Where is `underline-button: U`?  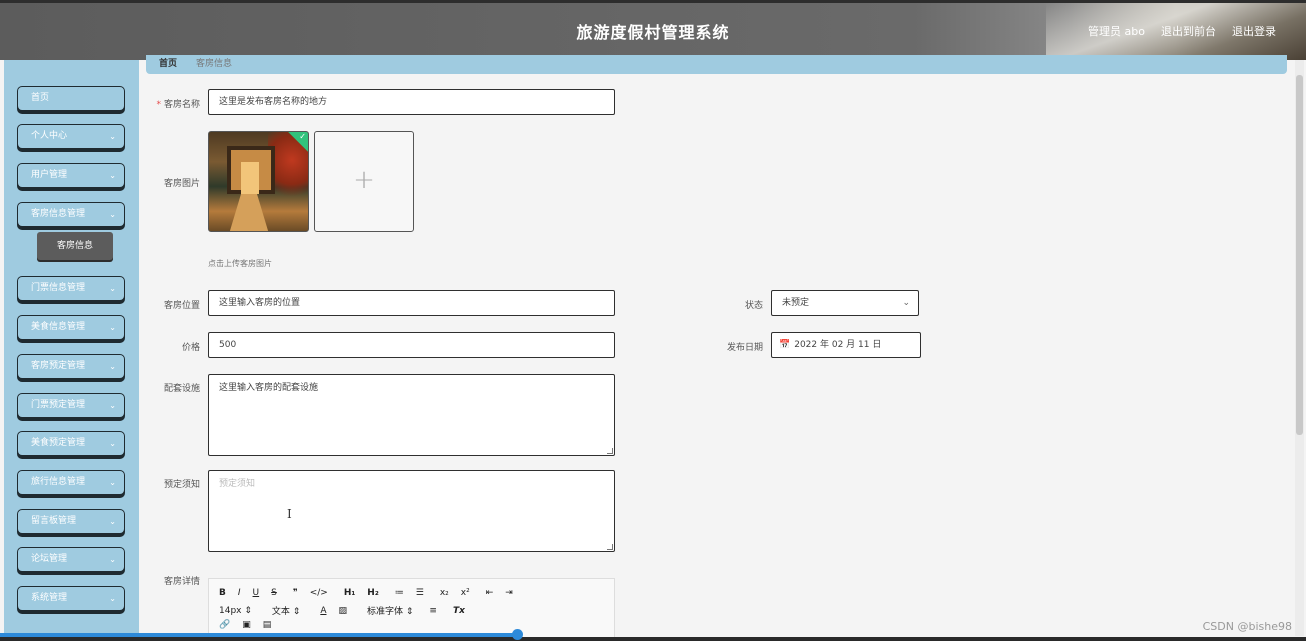
underline-button: U is located at coordinates (256, 593).